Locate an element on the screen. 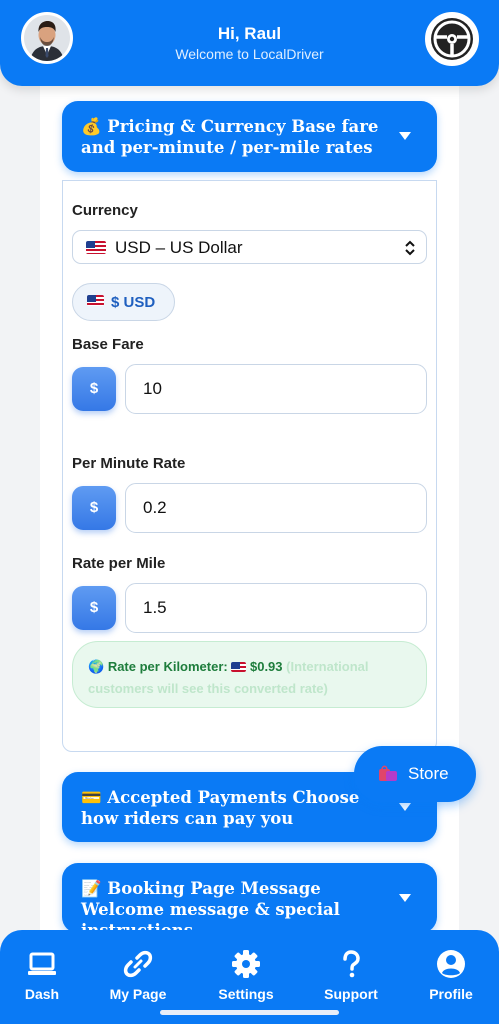 The height and width of the screenshot is (1024, 499). km-rate-value: $0.93 is located at coordinates (266, 666).